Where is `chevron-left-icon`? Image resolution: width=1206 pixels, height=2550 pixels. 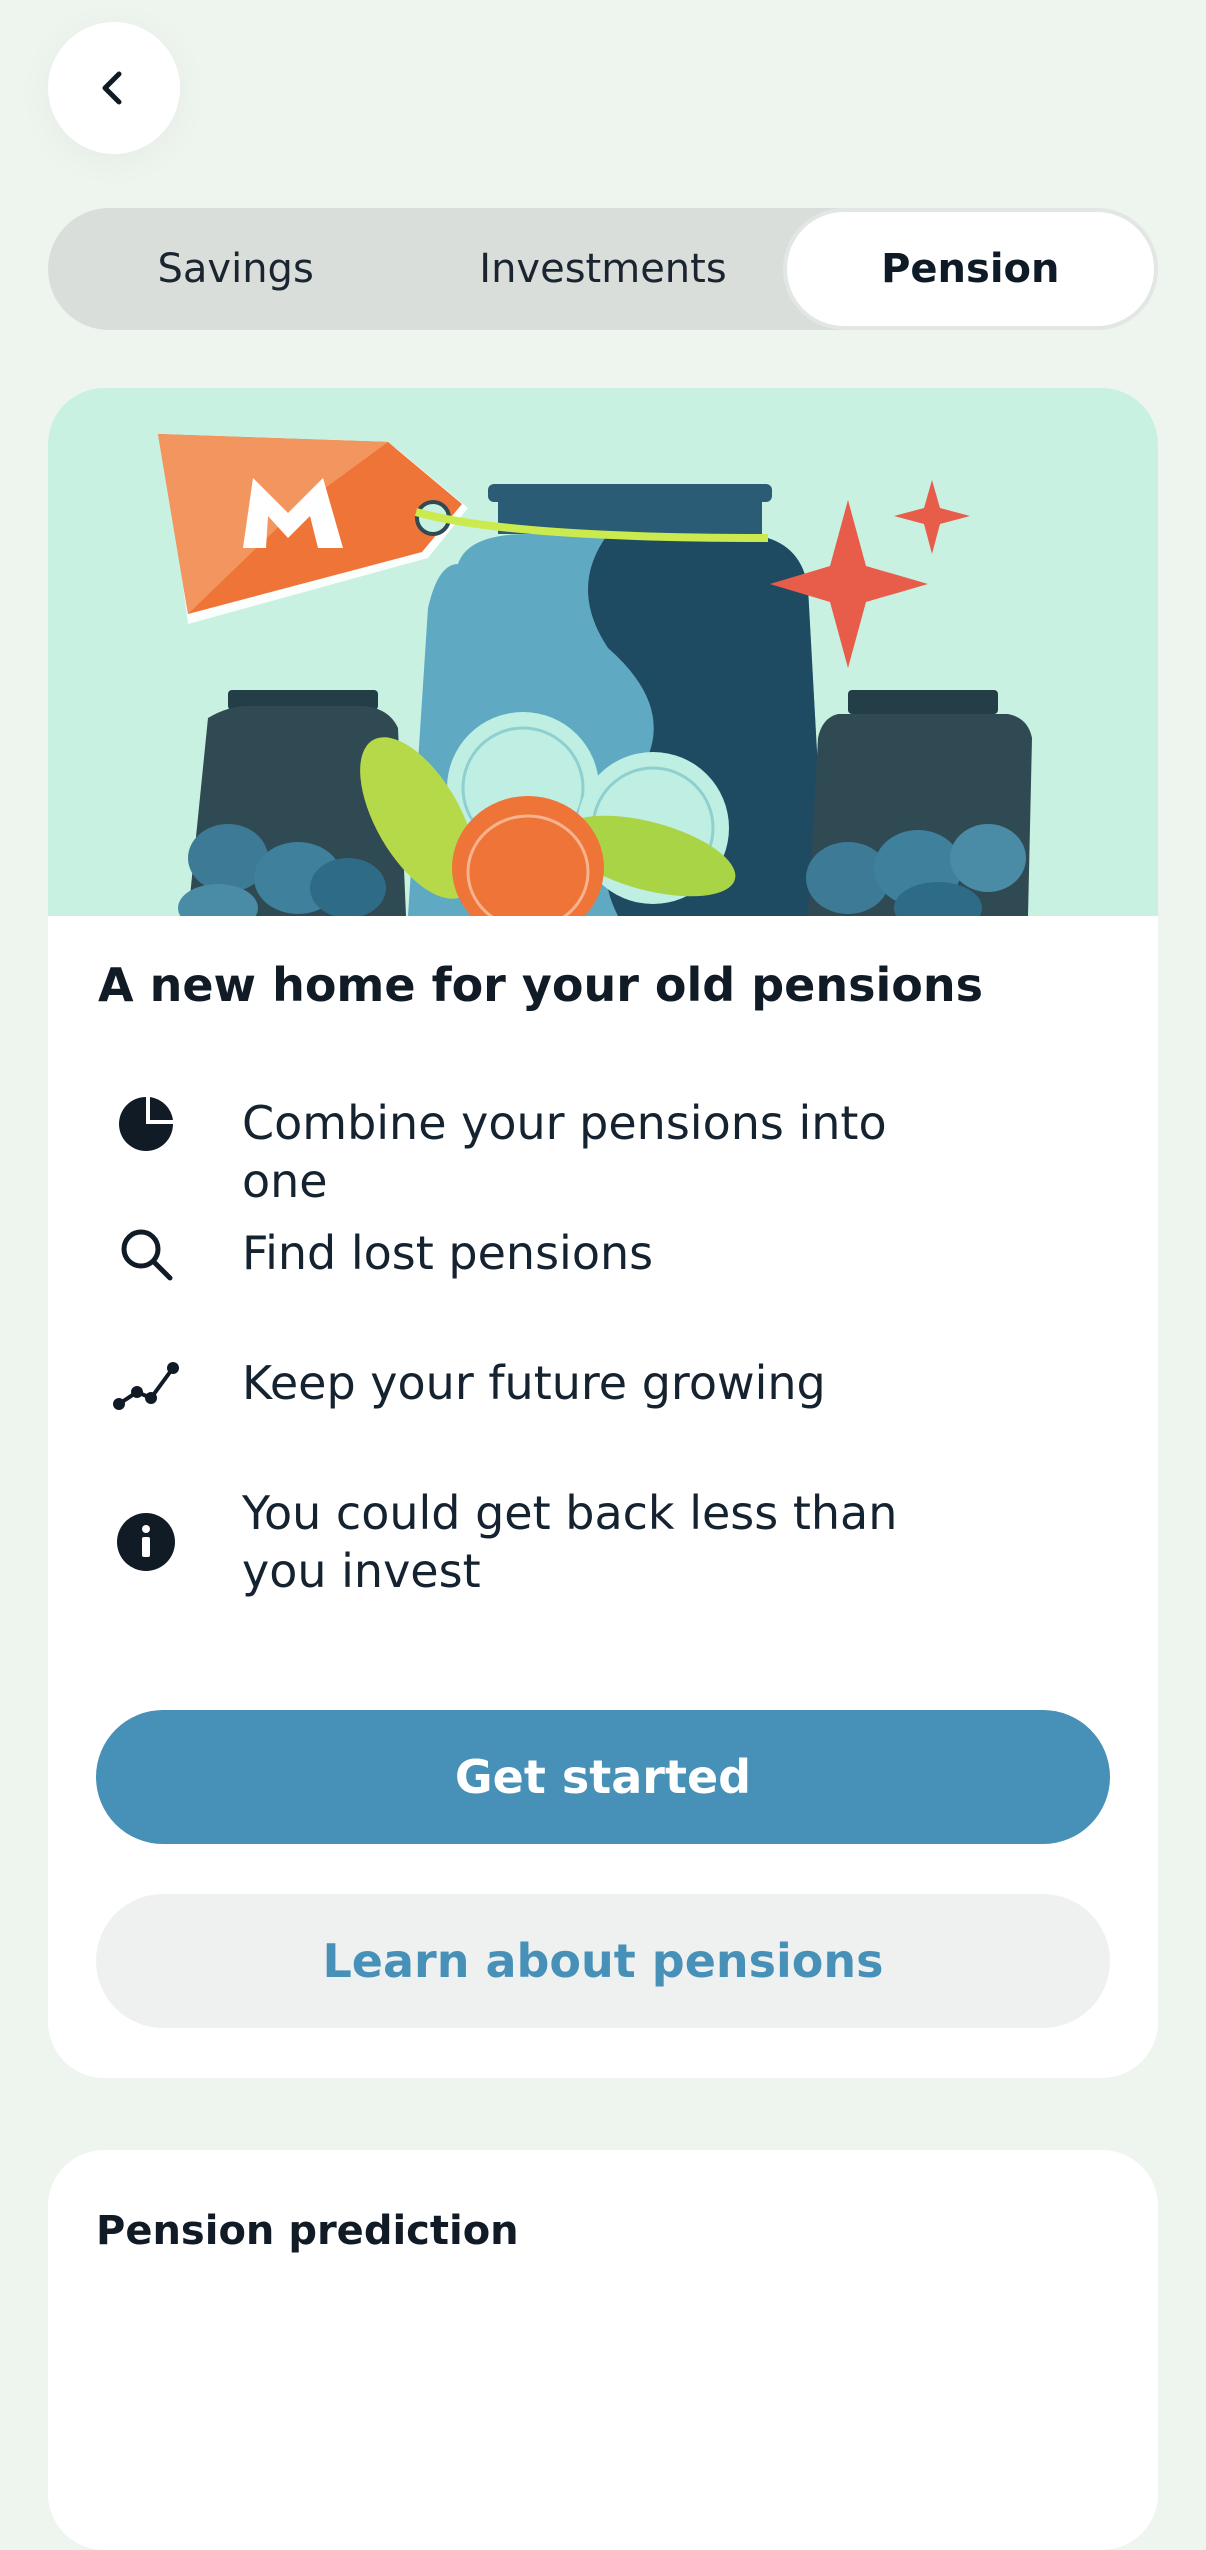 chevron-left-icon is located at coordinates (112, 88).